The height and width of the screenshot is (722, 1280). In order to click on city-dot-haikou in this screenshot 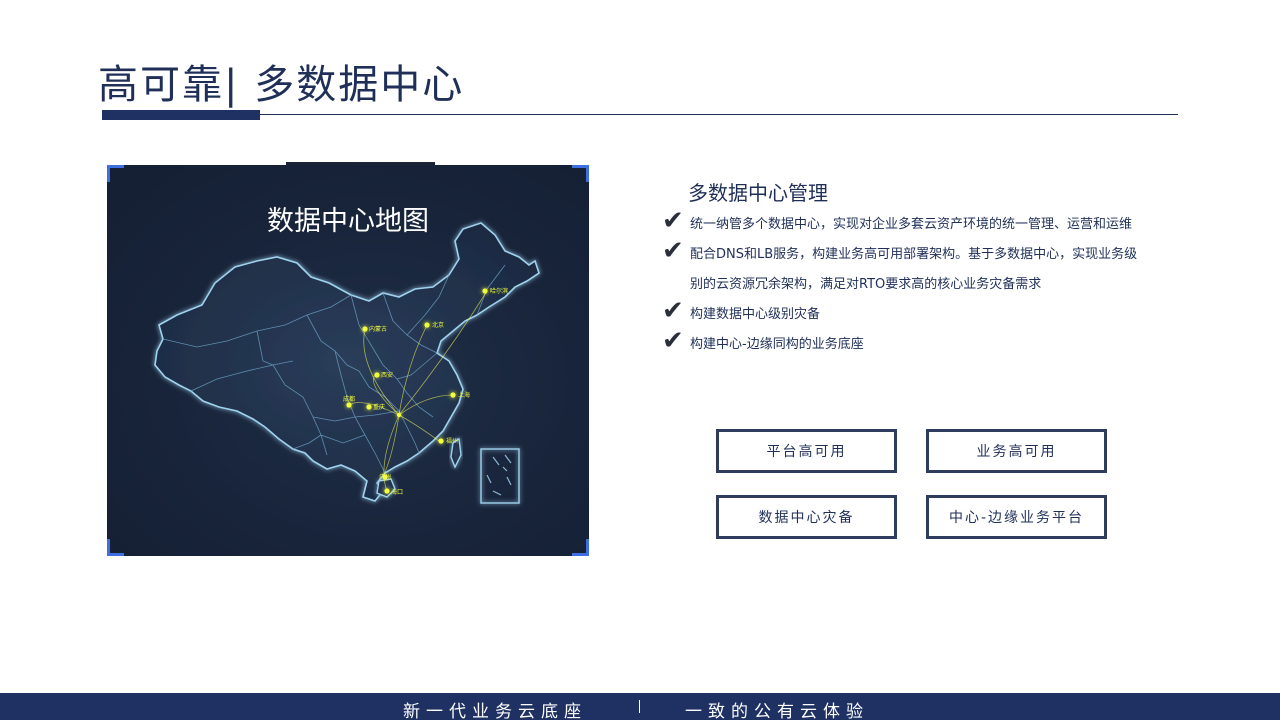, I will do `click(387, 491)`.